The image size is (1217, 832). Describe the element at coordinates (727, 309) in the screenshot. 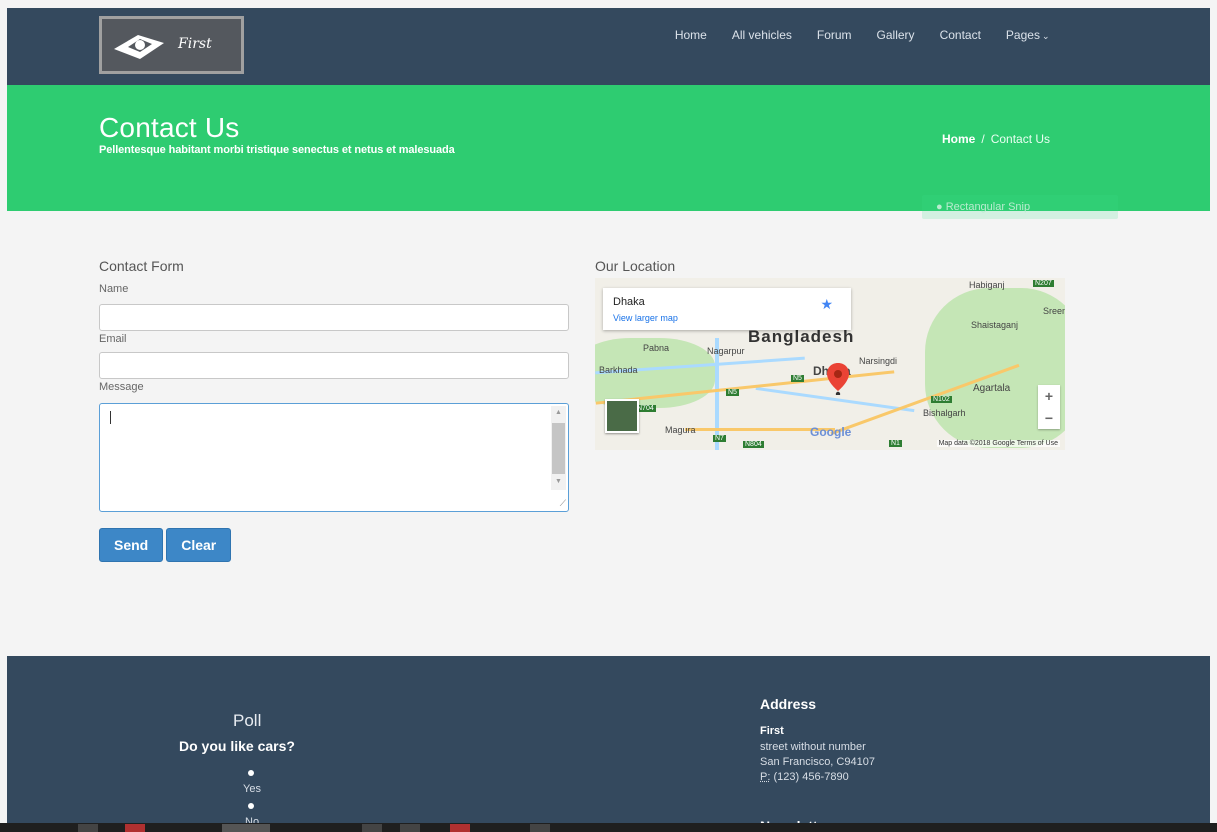

I see `map-info-card: Dhaka View larger map ★` at that location.